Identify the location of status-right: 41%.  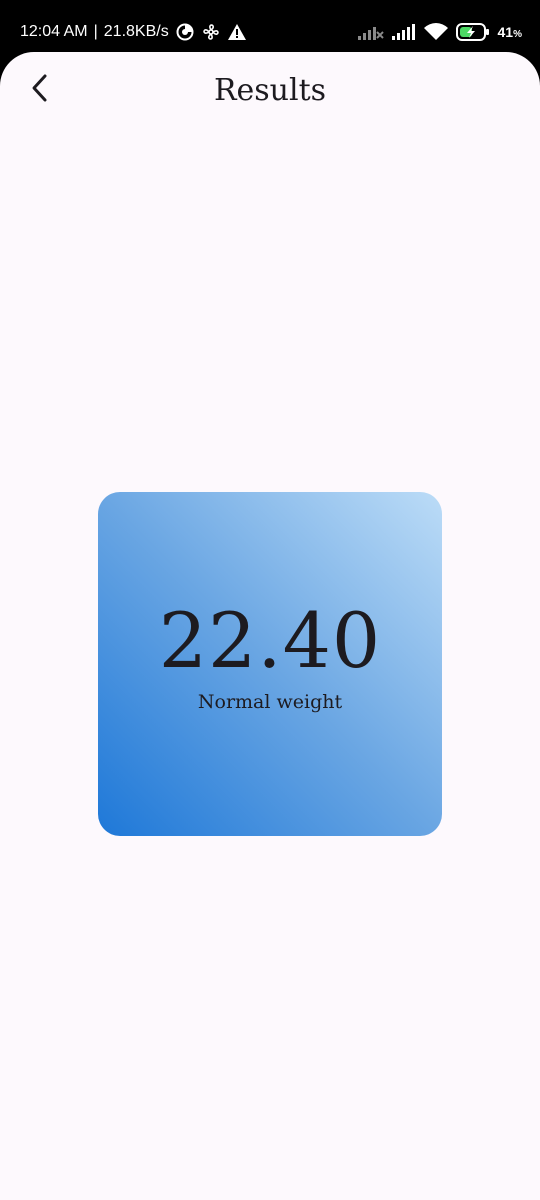
(439, 32).